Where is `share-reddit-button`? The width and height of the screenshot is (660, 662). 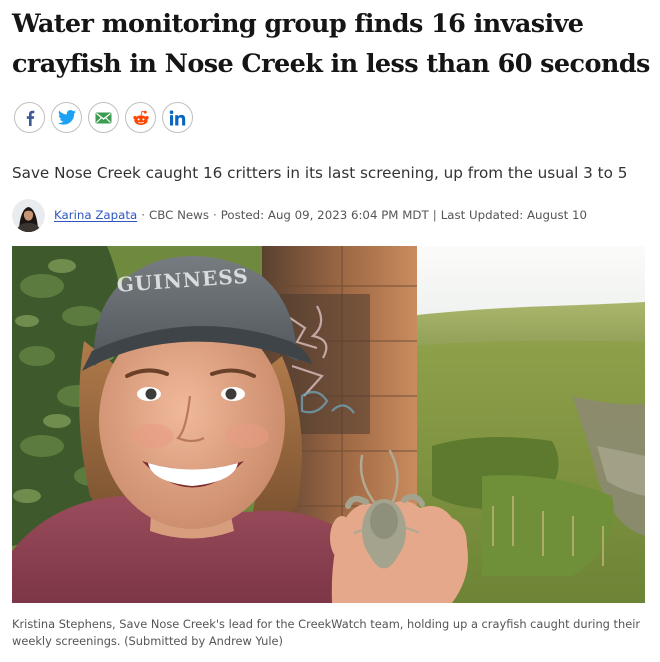 share-reddit-button is located at coordinates (140, 117).